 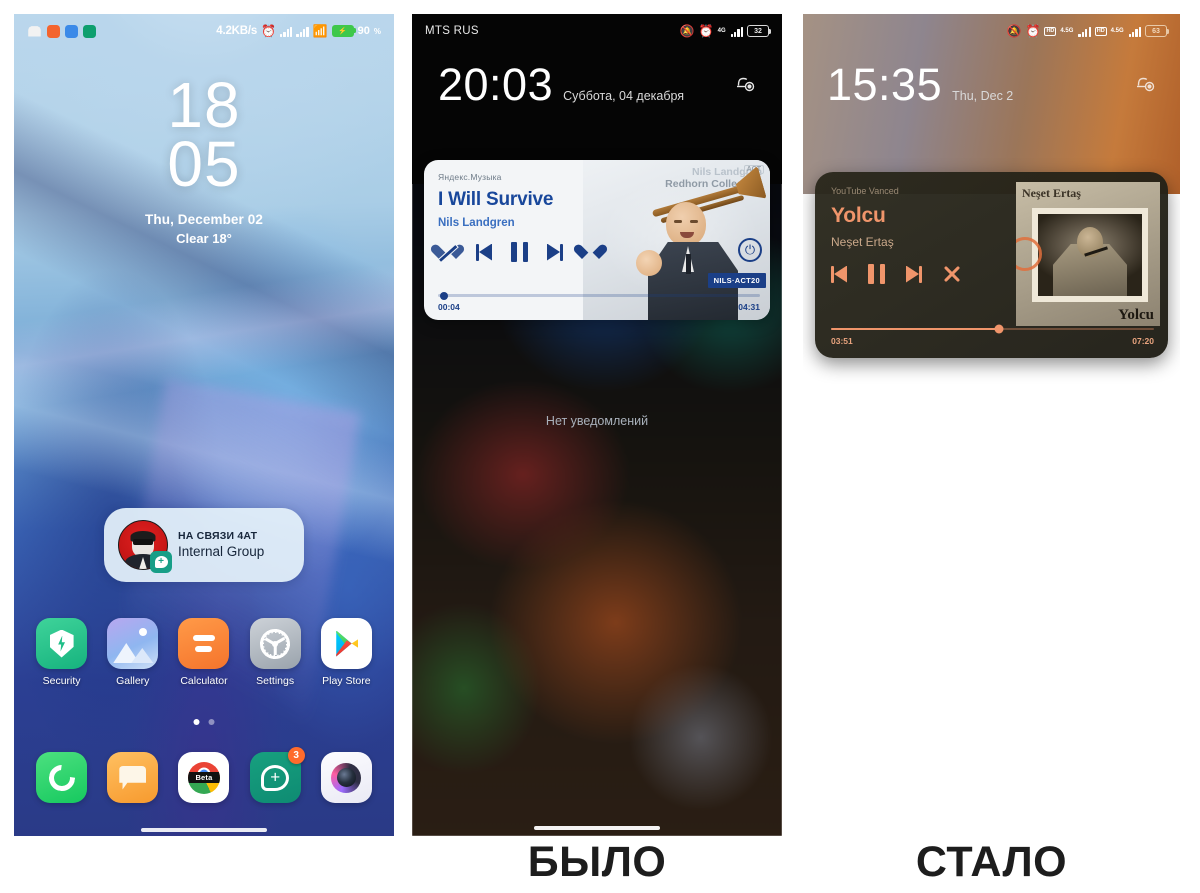 I want to click on percent-sign: %, so click(x=377, y=31).